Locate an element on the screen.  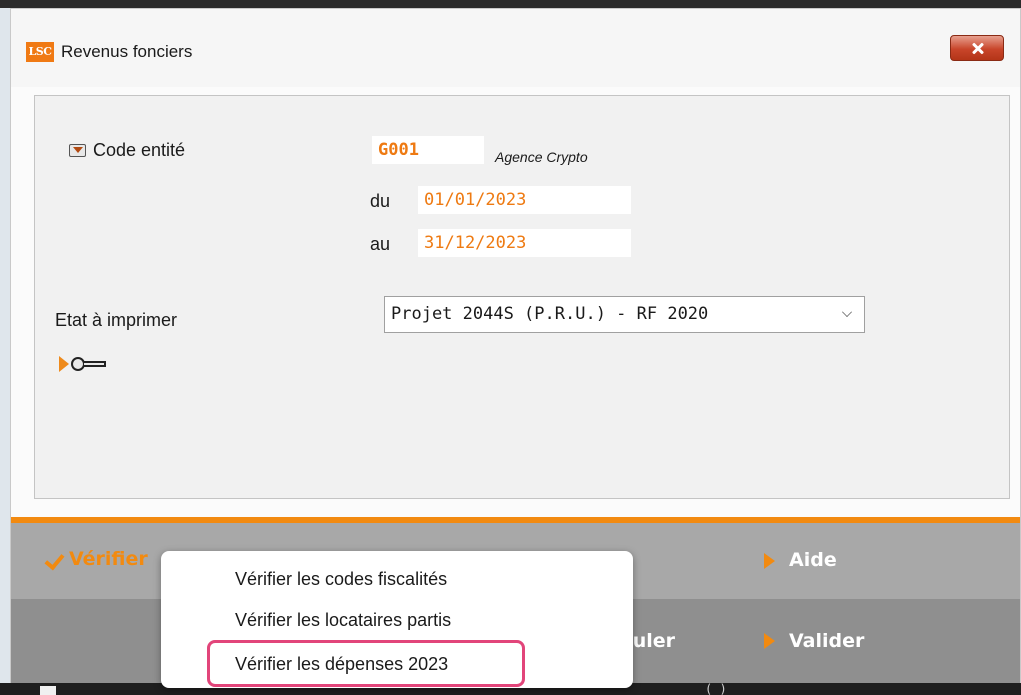
etat-label: Etat à imprimer is located at coordinates (116, 320).